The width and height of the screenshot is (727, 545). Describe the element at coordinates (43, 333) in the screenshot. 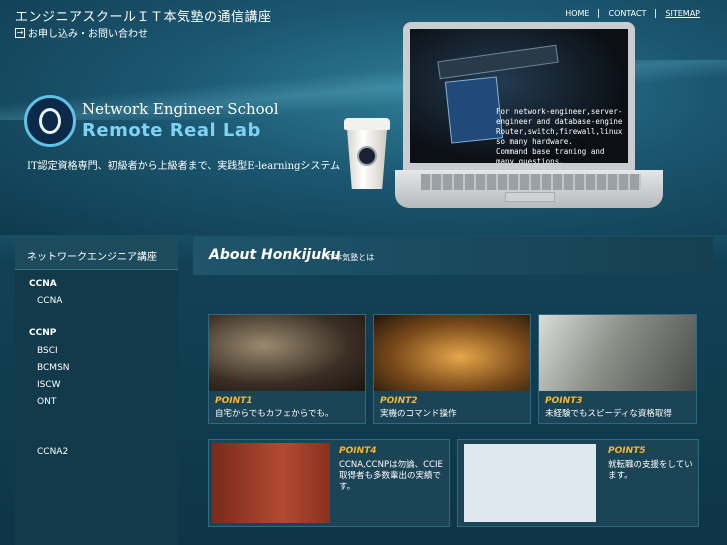

I see `sidebar-category-ccnp: CCNP` at that location.